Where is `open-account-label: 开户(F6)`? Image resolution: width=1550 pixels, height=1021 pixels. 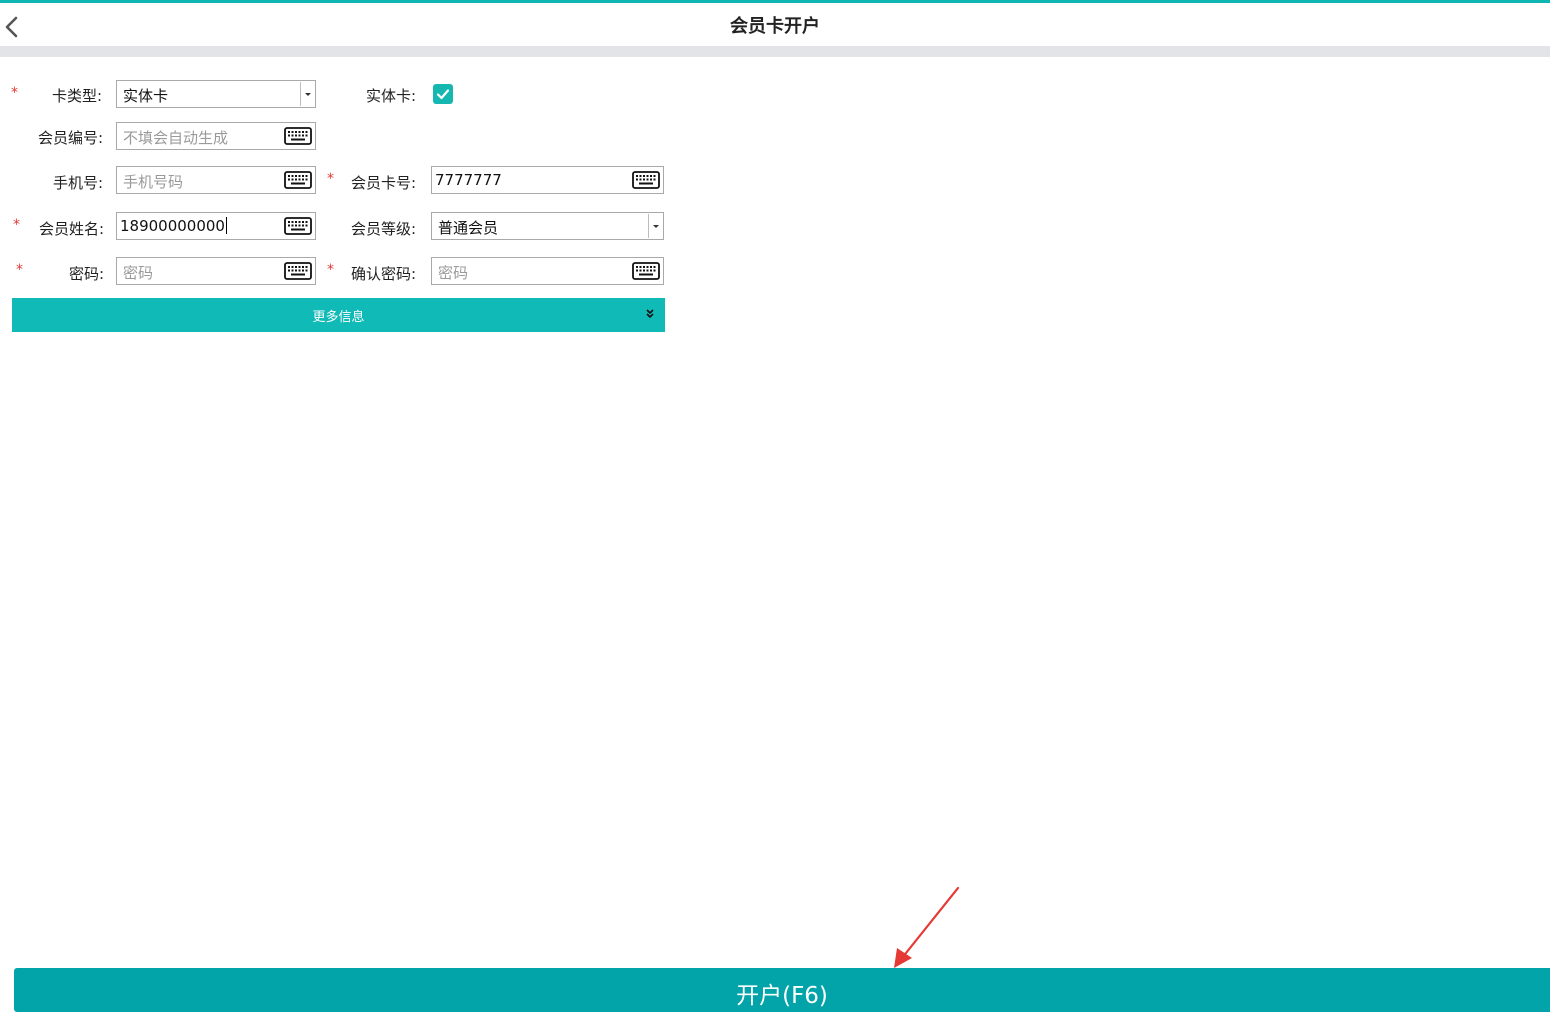 open-account-label: 开户(F6) is located at coordinates (782, 996).